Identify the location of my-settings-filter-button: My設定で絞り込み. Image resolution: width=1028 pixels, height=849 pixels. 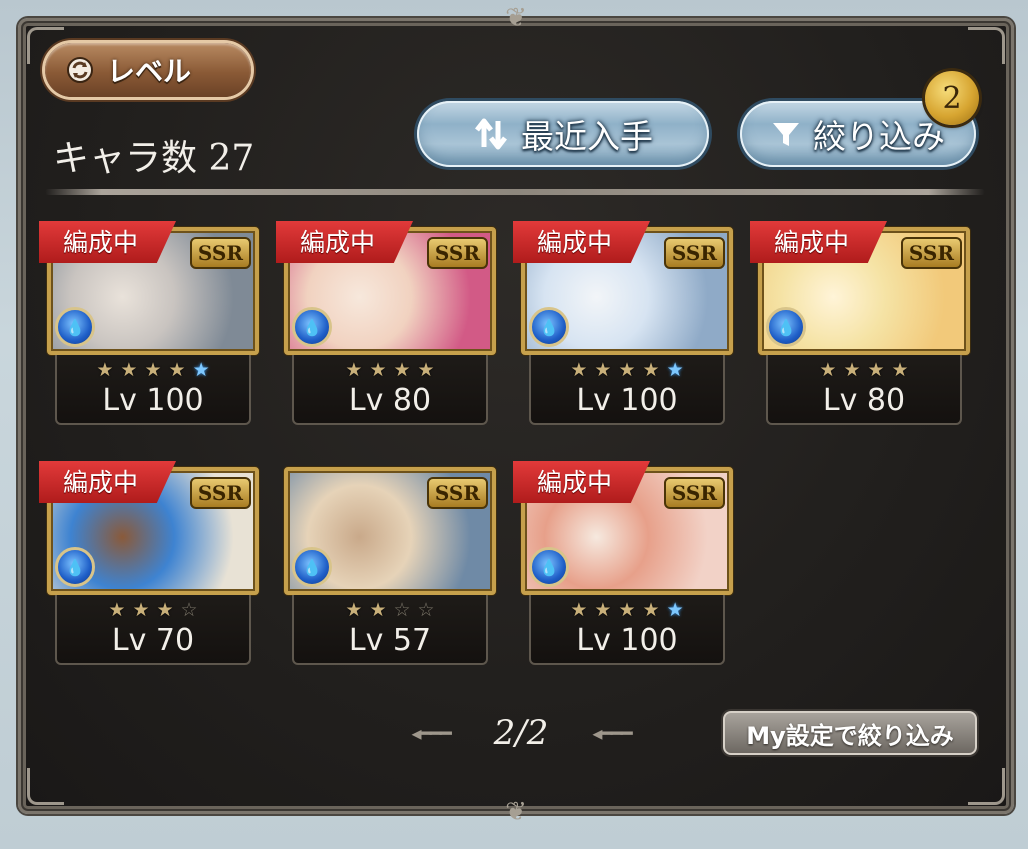
(850, 733).